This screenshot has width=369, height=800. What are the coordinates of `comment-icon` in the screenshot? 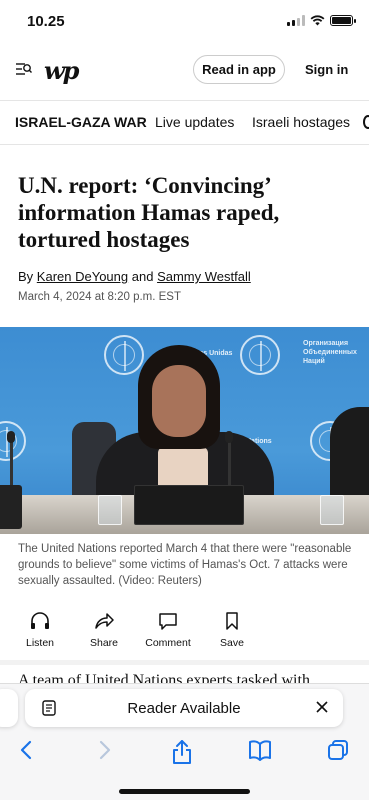 It's located at (168, 621).